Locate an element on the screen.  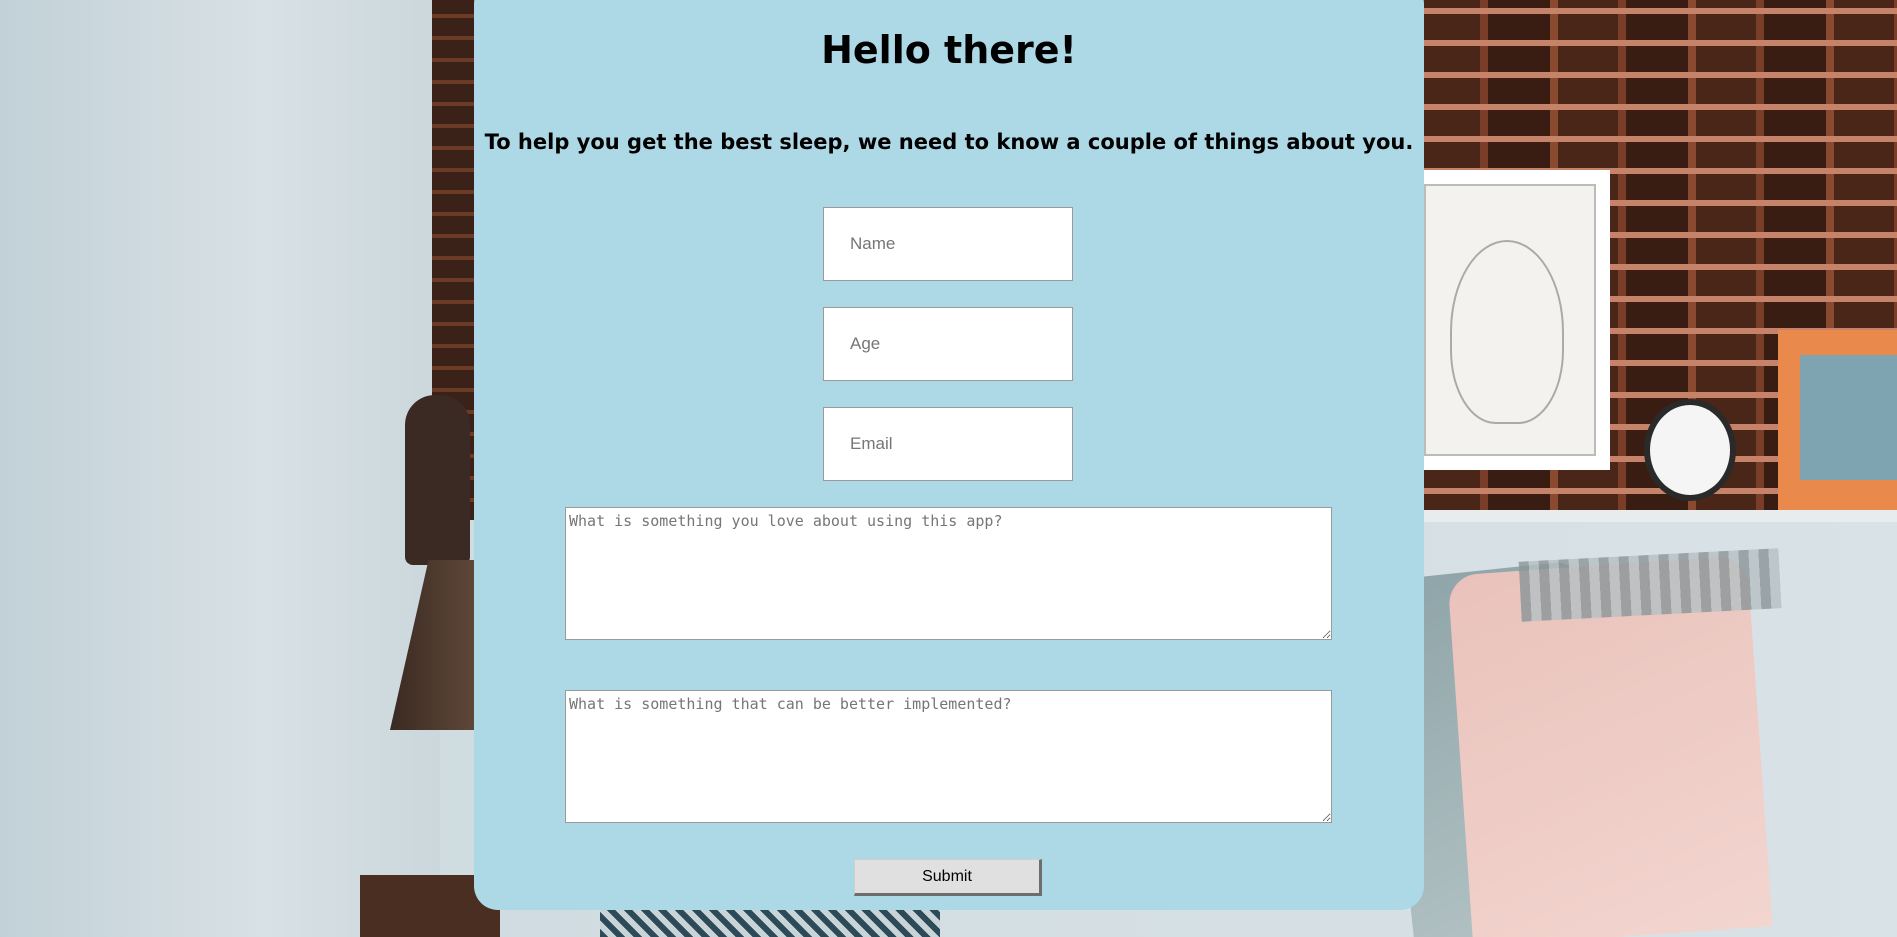
page-title: Hello there! is located at coordinates (949, 50).